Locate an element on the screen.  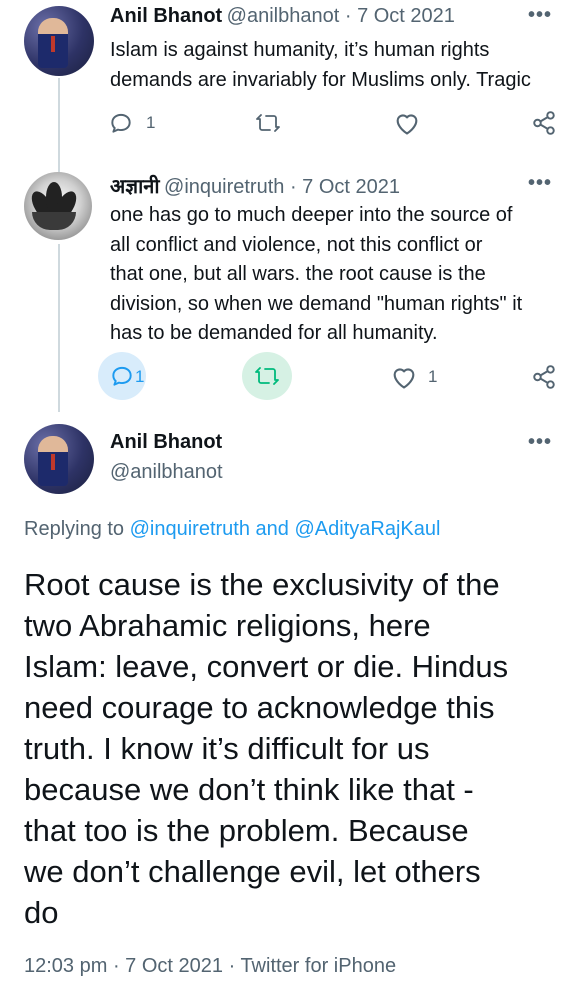
tweet1-header: Anil Bhanot @anilbhanot · 7 Oct 2021 is located at coordinates (282, 16).